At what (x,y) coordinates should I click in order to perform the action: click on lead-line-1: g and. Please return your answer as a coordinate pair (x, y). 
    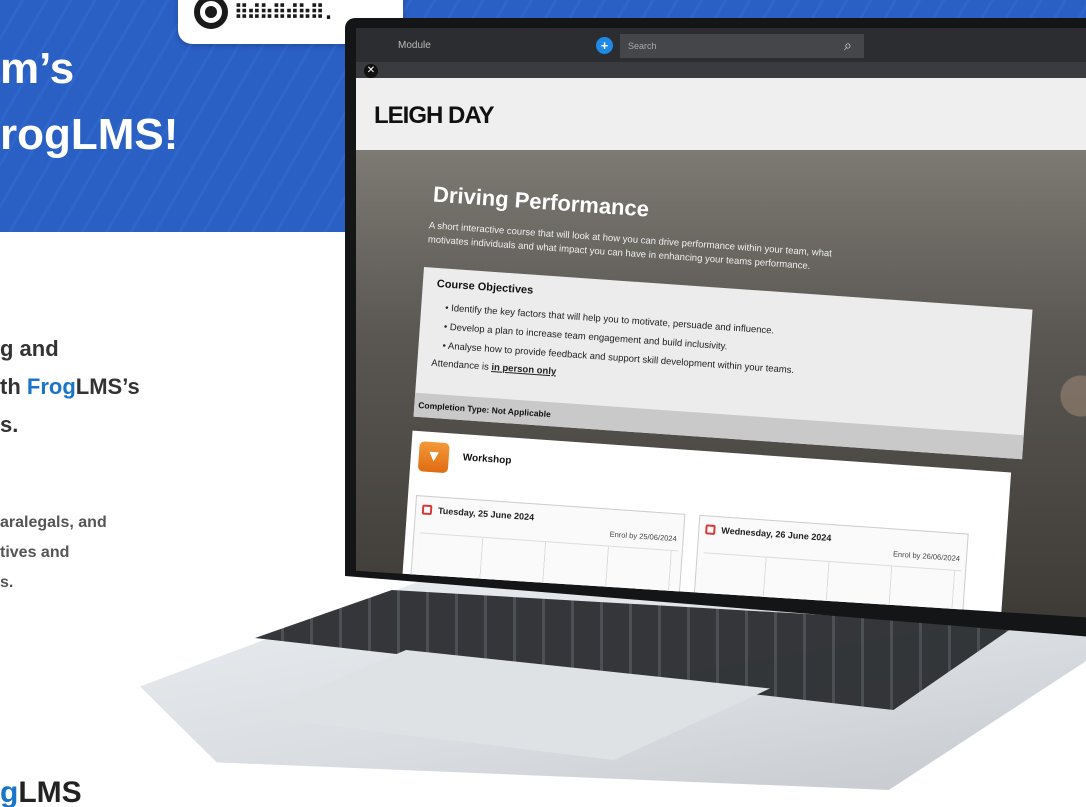
    Looking at the image, I should click on (29, 348).